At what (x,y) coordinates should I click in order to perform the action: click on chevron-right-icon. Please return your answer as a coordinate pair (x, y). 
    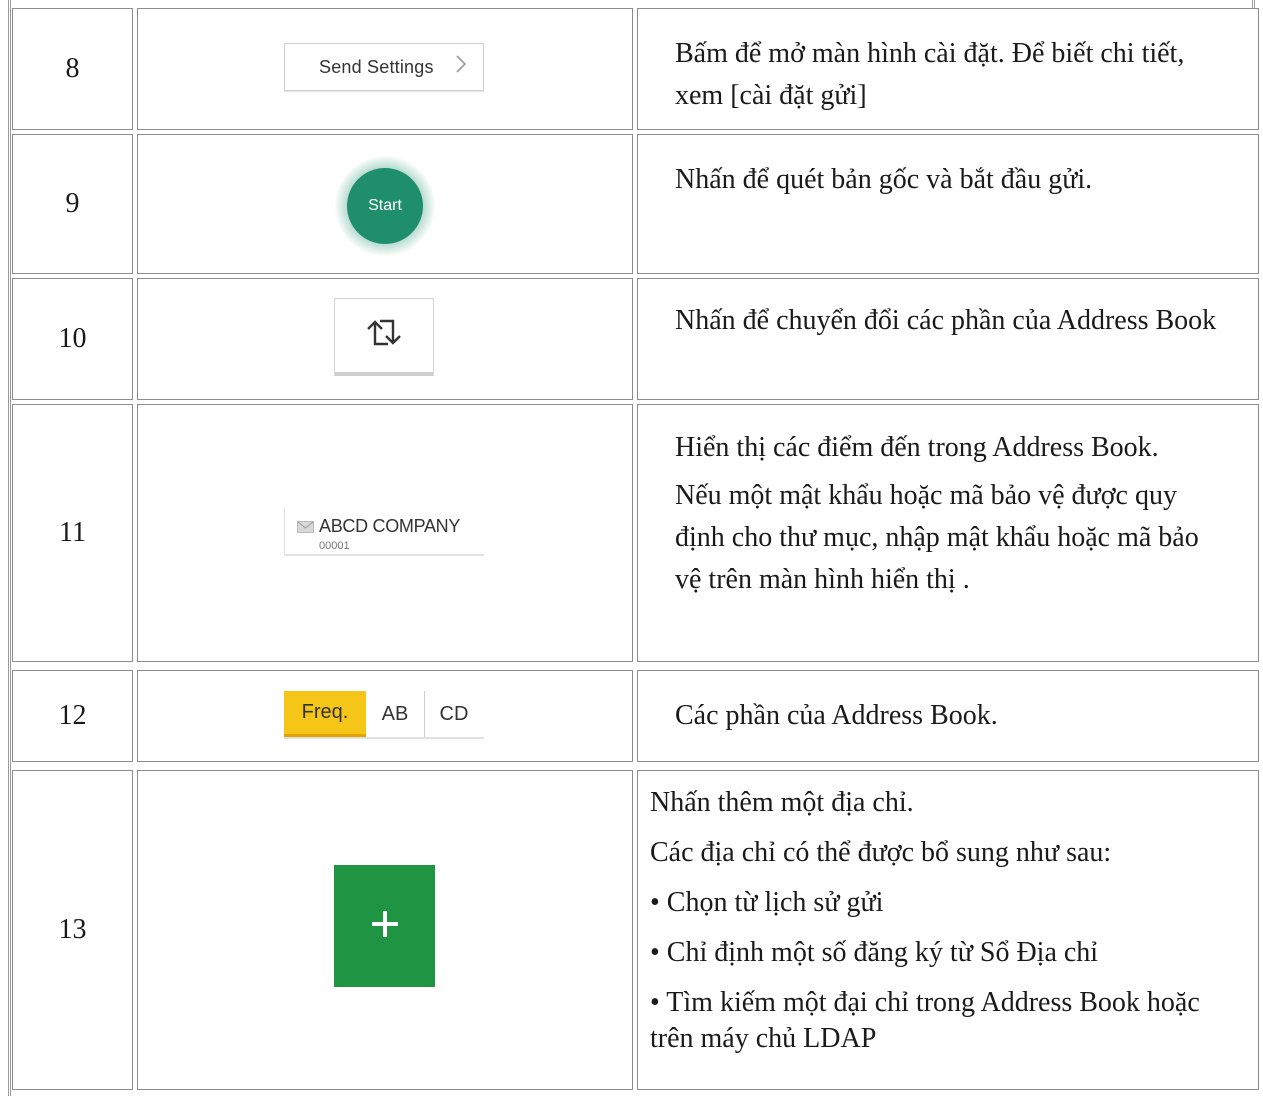
    Looking at the image, I should click on (461, 67).